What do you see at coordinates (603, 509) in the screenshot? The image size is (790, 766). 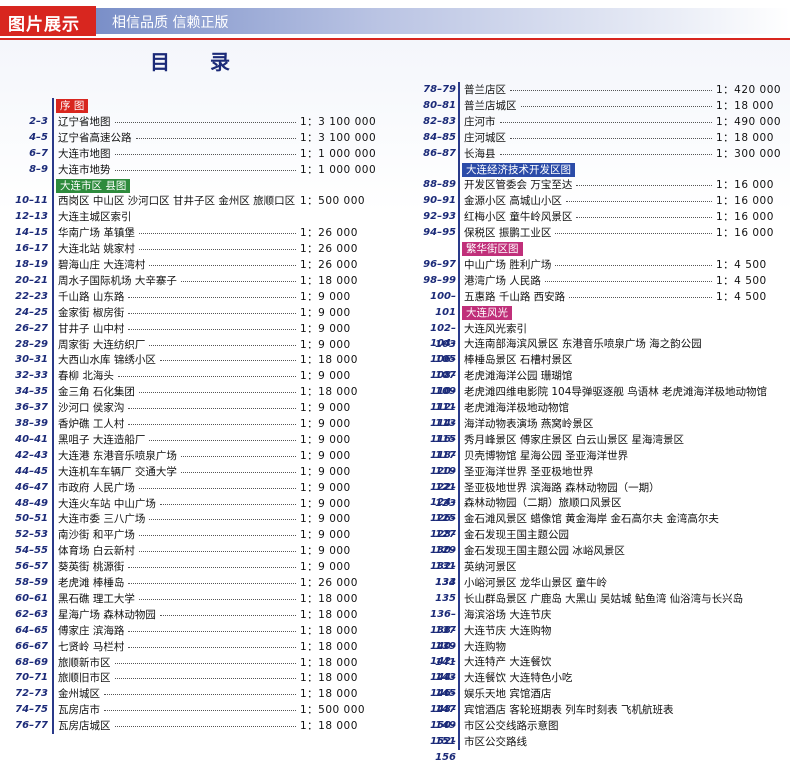 I see `toc-row: 124–125 森林动物园（二期）旅顺口风景区` at bounding box center [603, 509].